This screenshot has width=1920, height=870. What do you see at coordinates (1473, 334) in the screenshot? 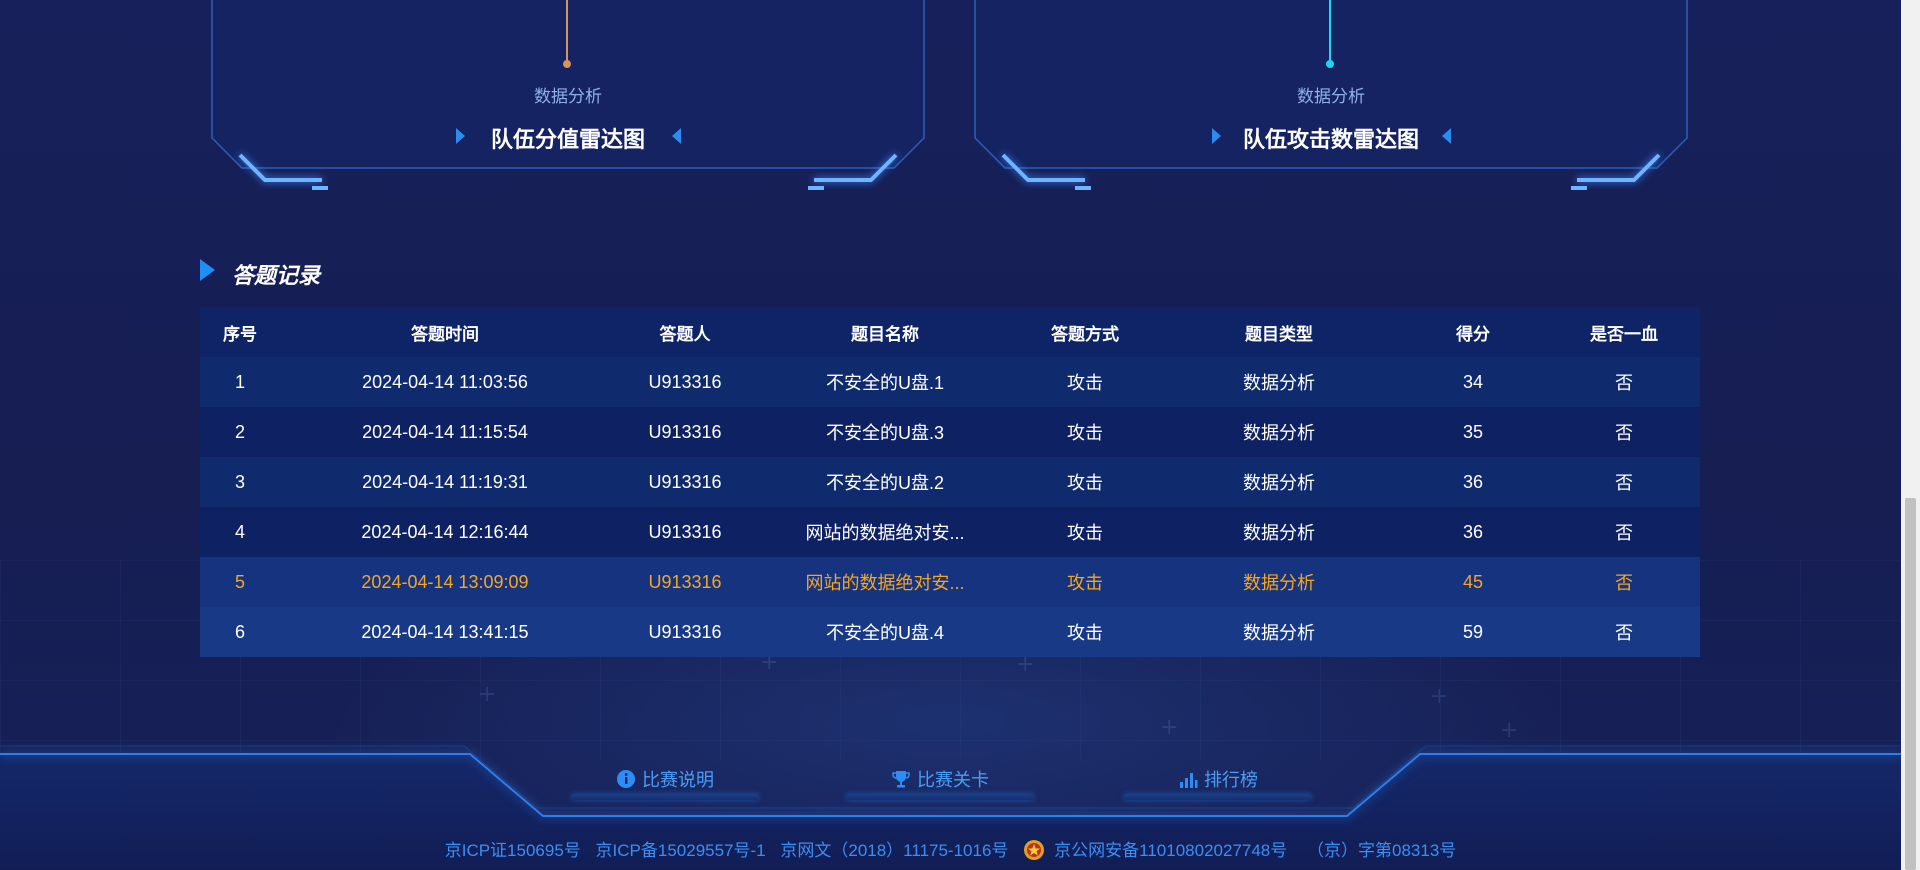
I see `column-header: 得分` at bounding box center [1473, 334].